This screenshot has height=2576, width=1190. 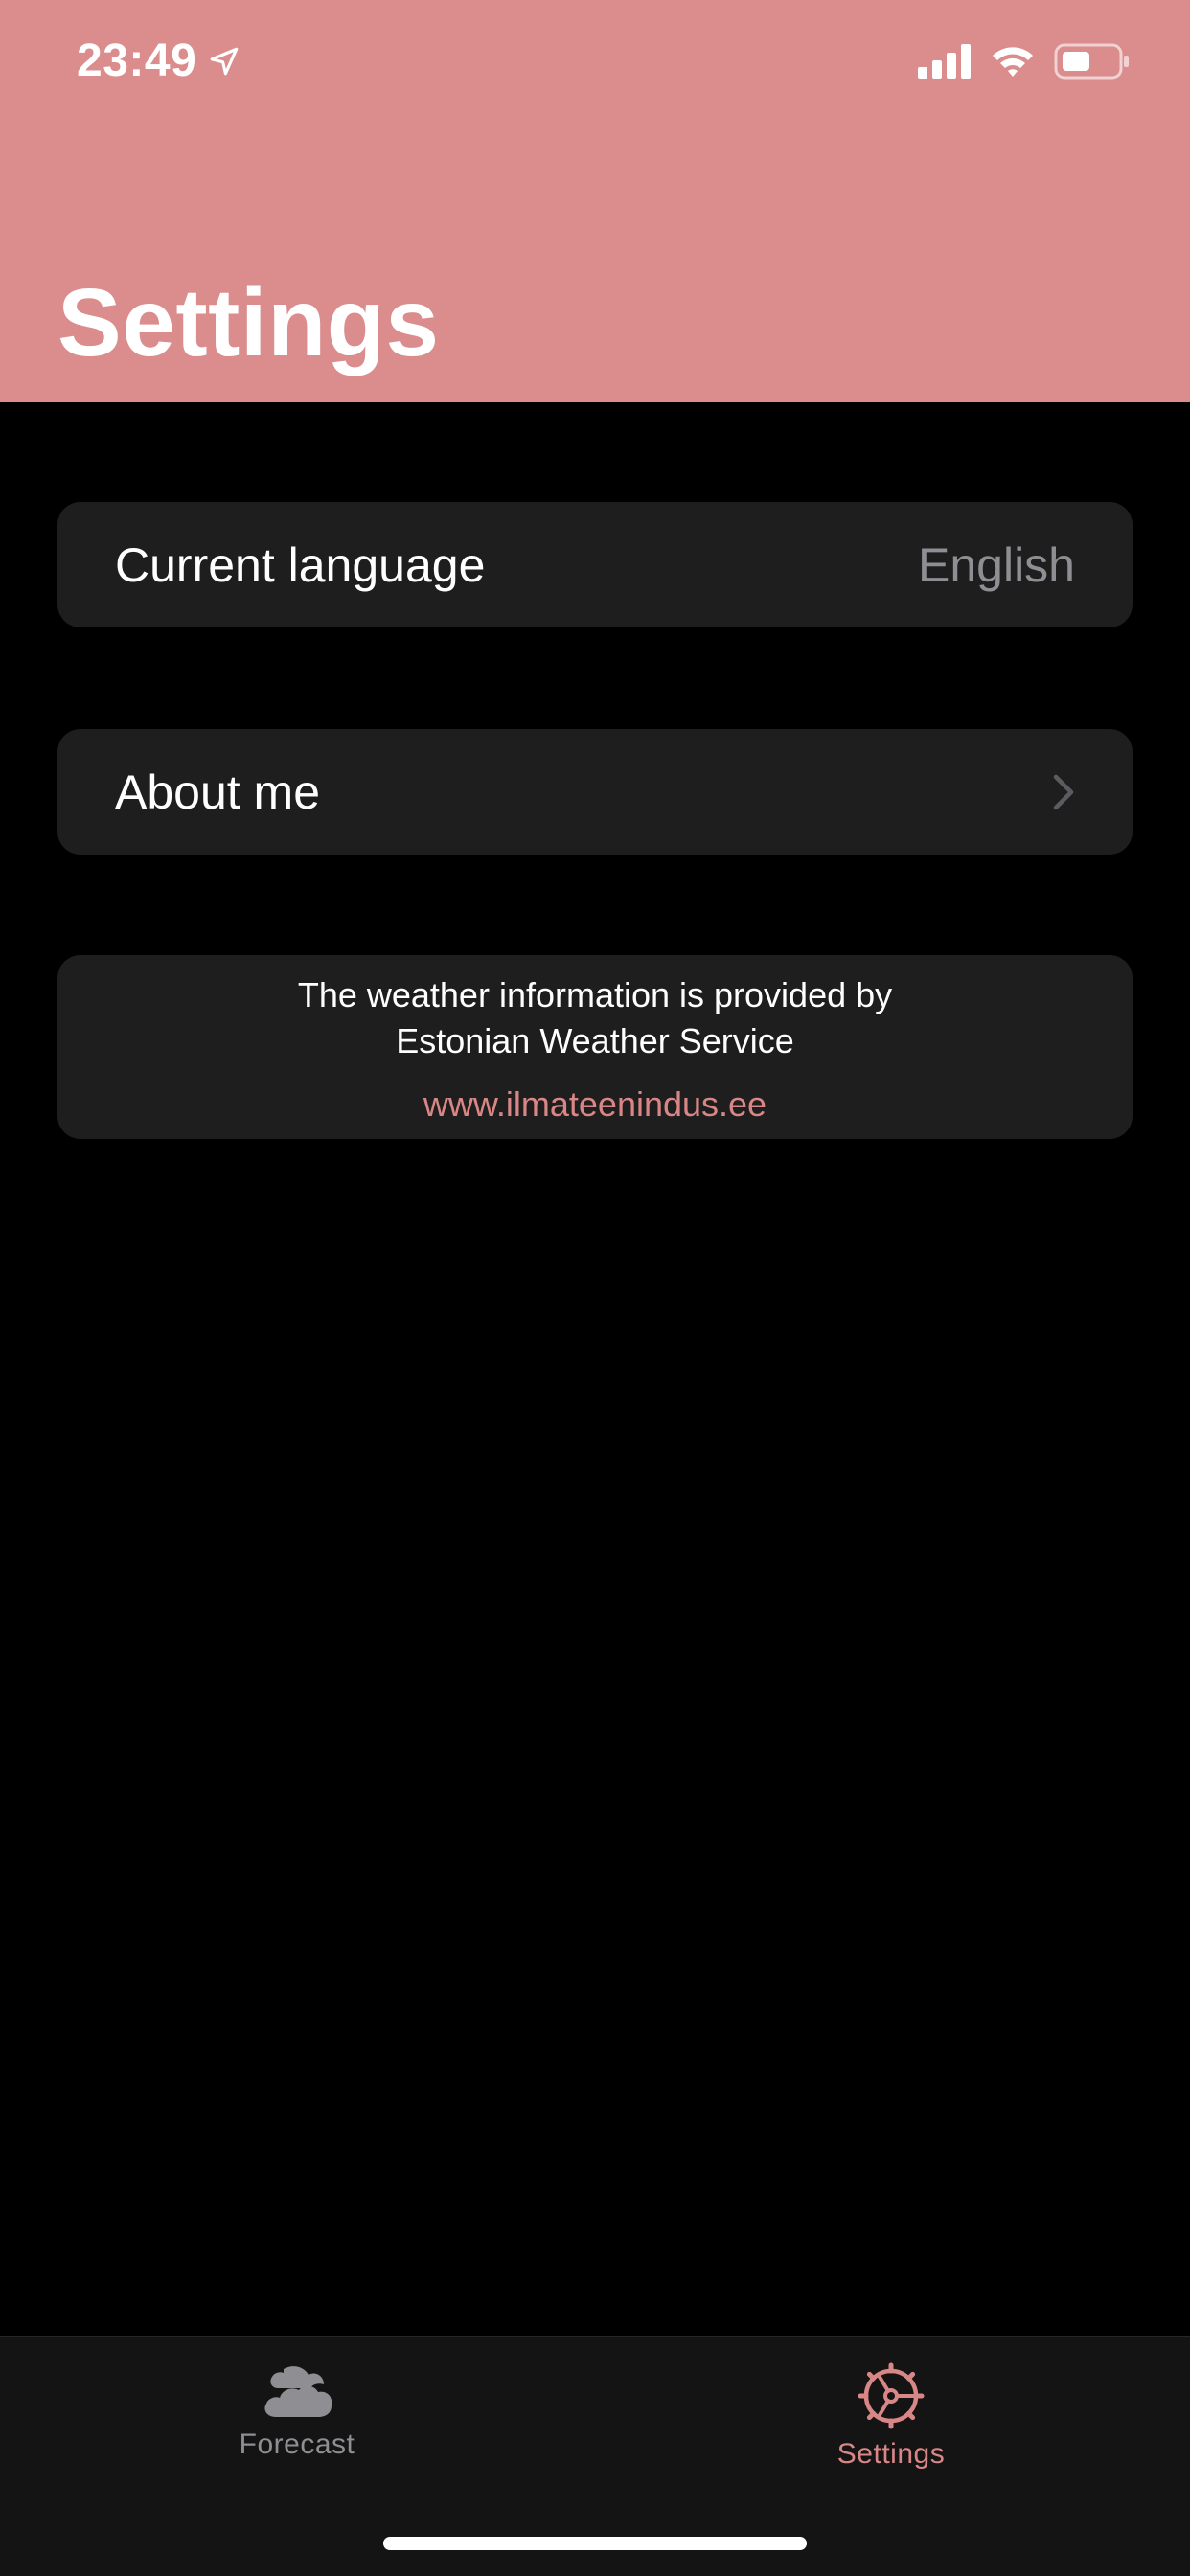 What do you see at coordinates (595, 2543) in the screenshot?
I see `home-indicator` at bounding box center [595, 2543].